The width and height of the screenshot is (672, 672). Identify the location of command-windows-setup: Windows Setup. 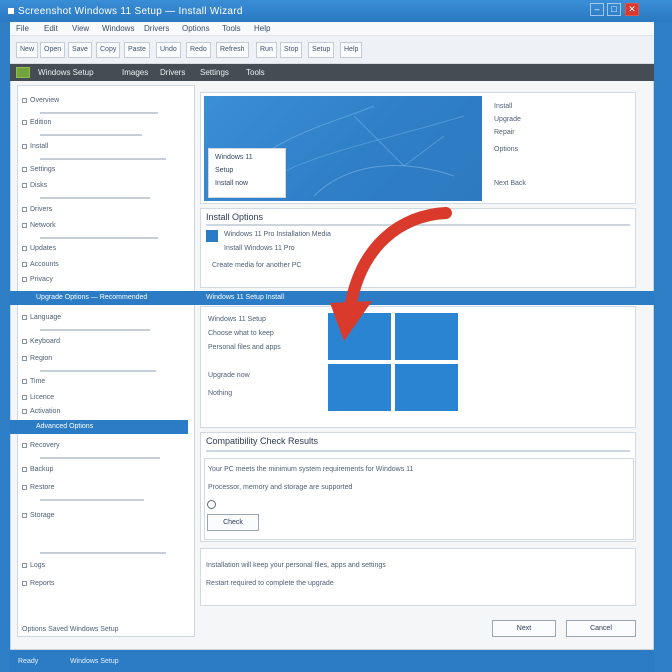
(66, 72).